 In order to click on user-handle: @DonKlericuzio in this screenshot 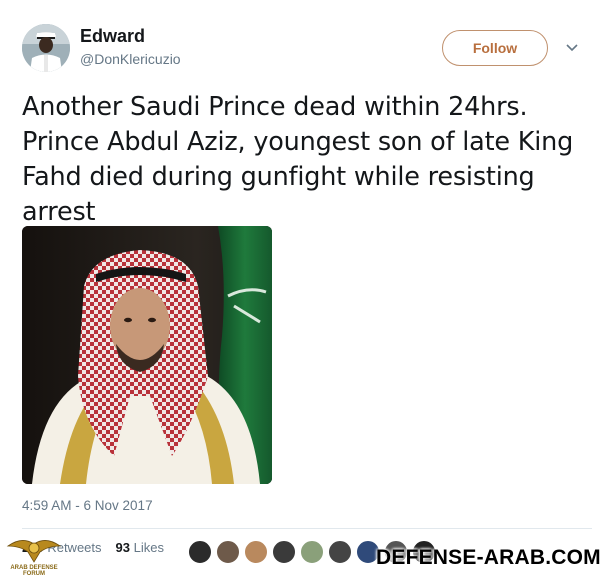, I will do `click(130, 59)`.